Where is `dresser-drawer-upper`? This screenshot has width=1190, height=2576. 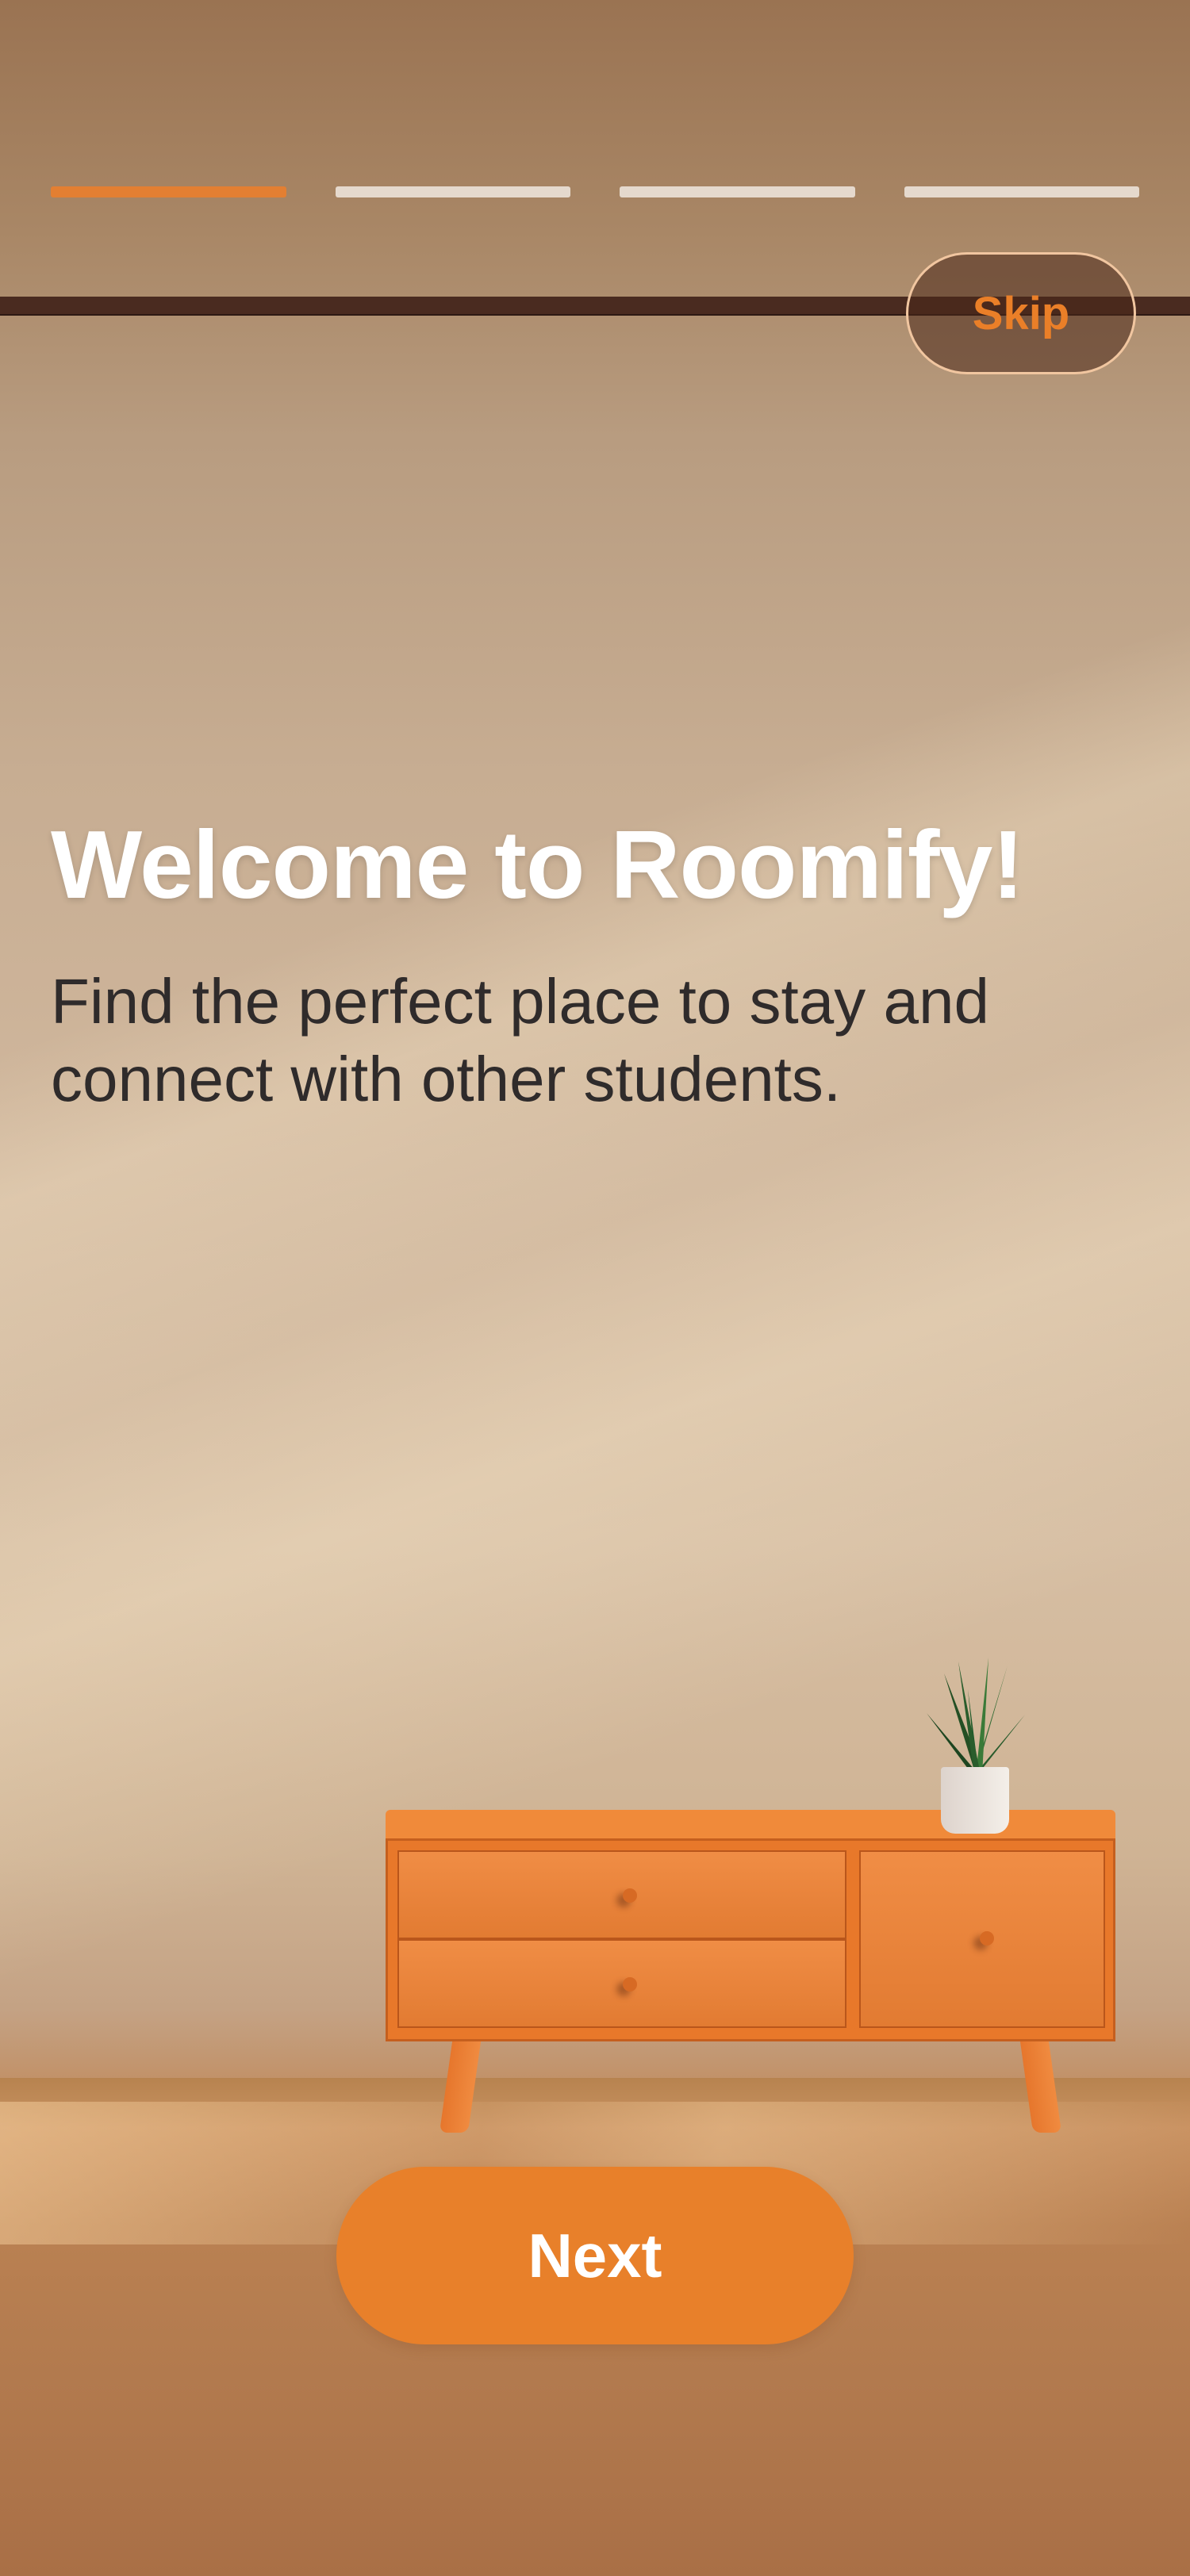
dresser-drawer-upper is located at coordinates (621, 1895).